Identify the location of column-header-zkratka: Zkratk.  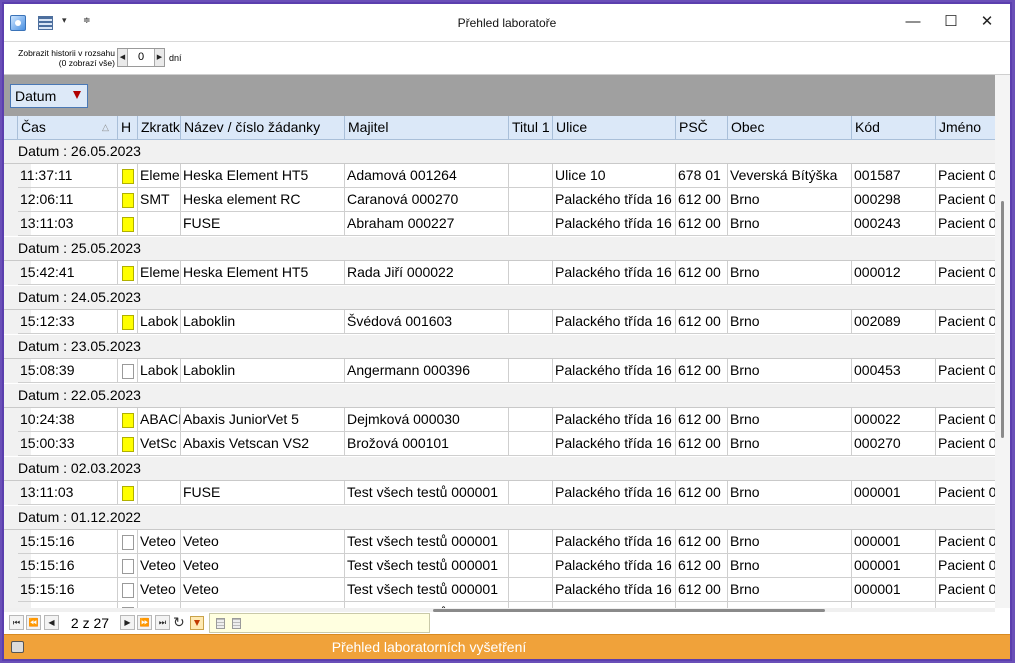
(159, 127).